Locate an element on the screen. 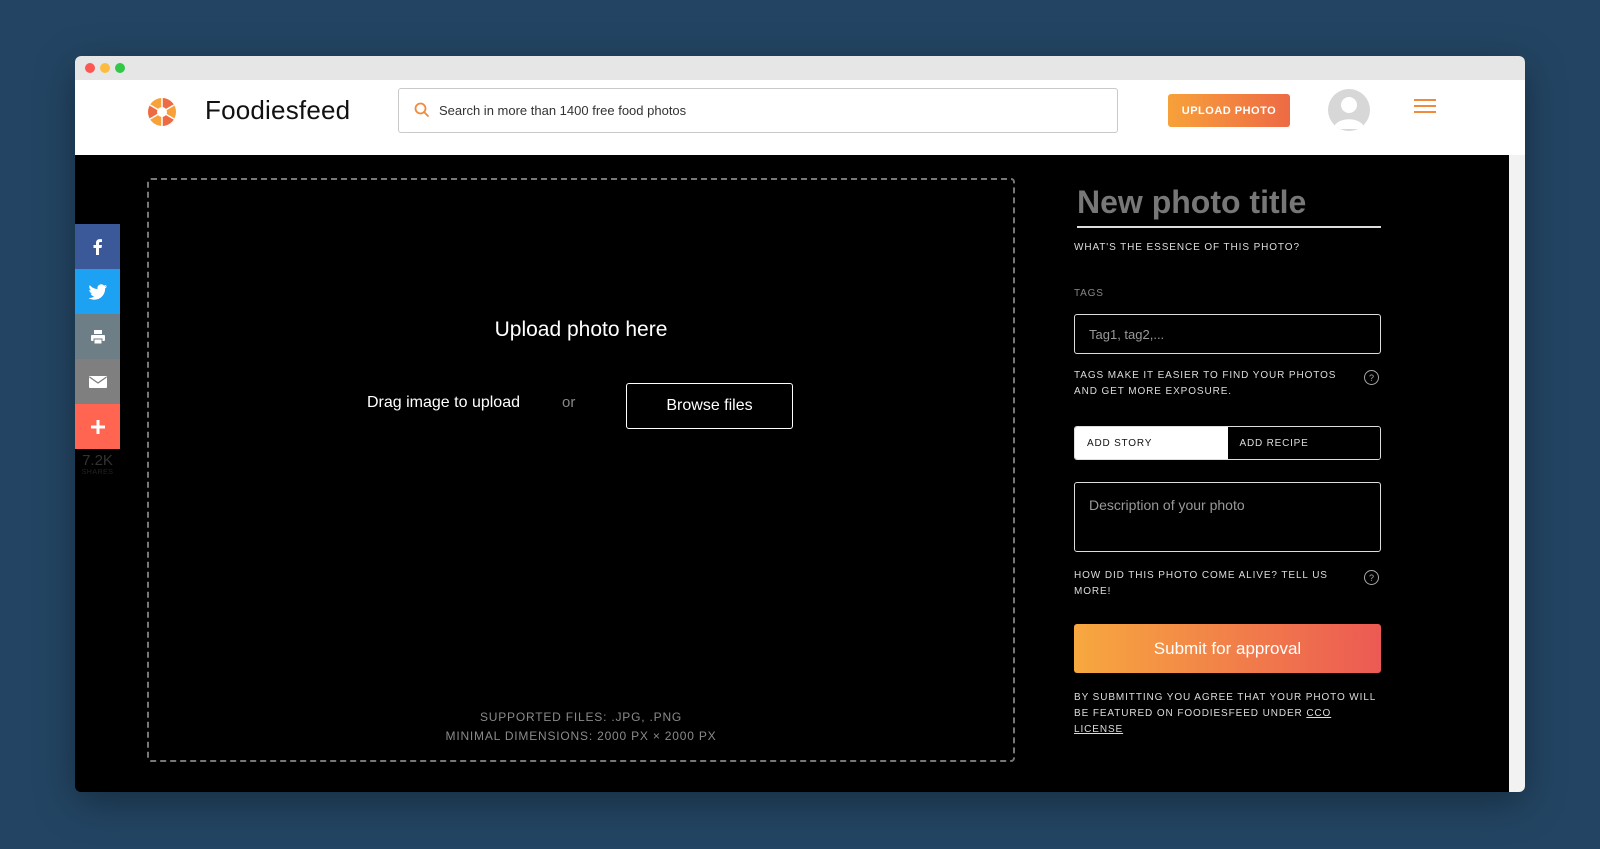 Image resolution: width=1600 pixels, height=849 pixels. description-textarea is located at coordinates (1227, 517).